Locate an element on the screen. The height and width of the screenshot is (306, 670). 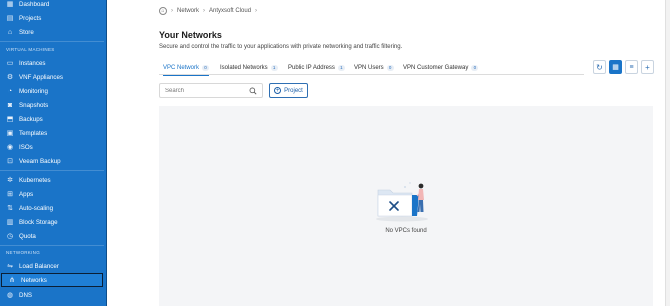
home-icon: ⌂ is located at coordinates (163, 11).